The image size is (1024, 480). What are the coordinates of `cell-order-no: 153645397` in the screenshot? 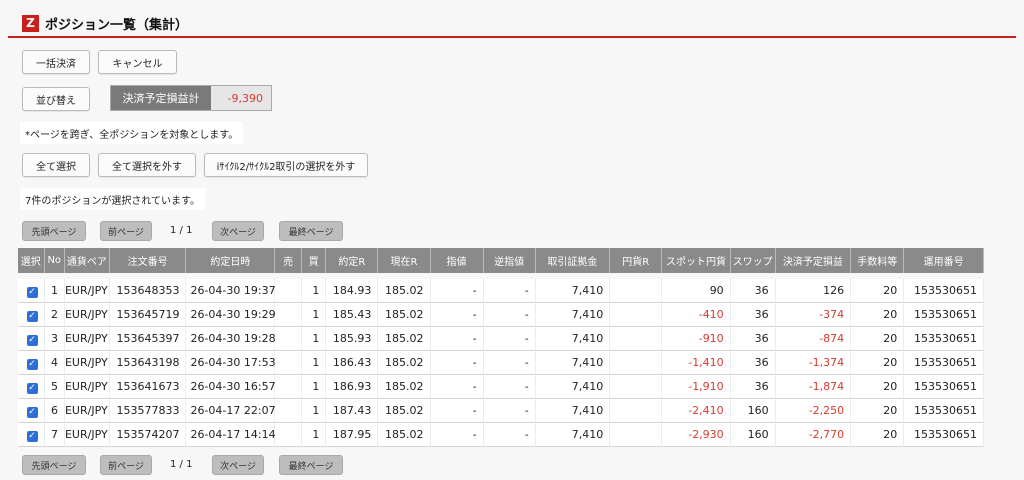 It's located at (148, 339).